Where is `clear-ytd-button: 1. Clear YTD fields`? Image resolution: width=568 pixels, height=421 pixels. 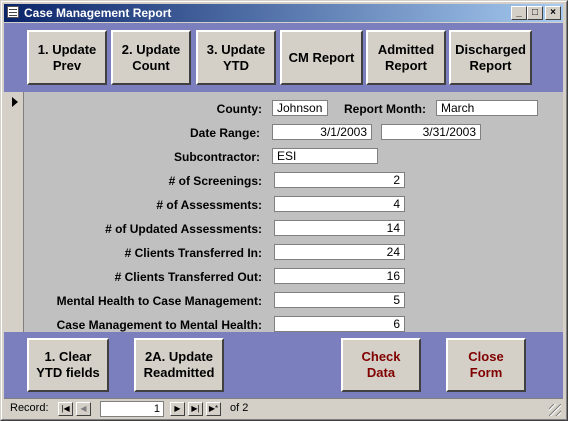 clear-ytd-button: 1. Clear YTD fields is located at coordinates (68, 365).